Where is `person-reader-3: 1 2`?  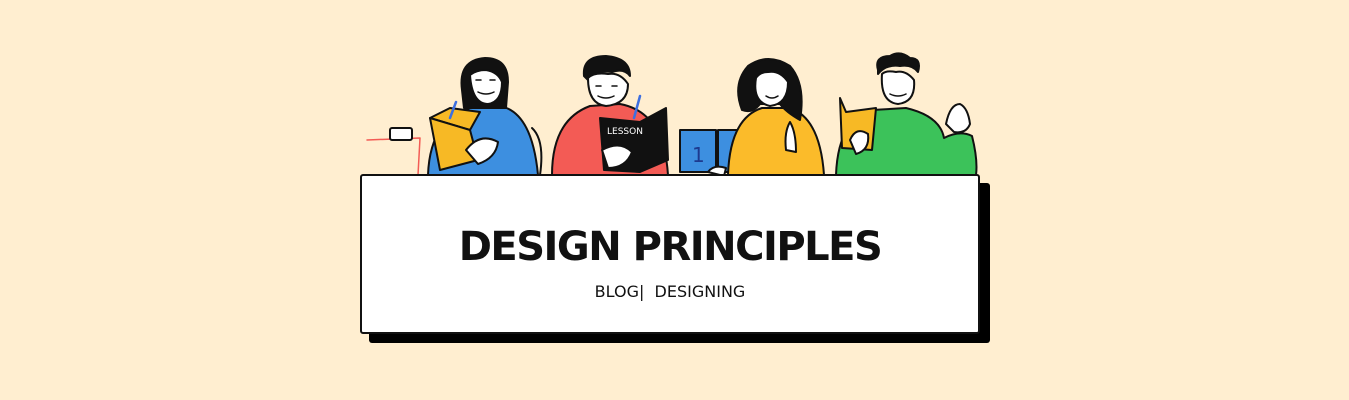
person-reader-3: 1 2 is located at coordinates (752, 117).